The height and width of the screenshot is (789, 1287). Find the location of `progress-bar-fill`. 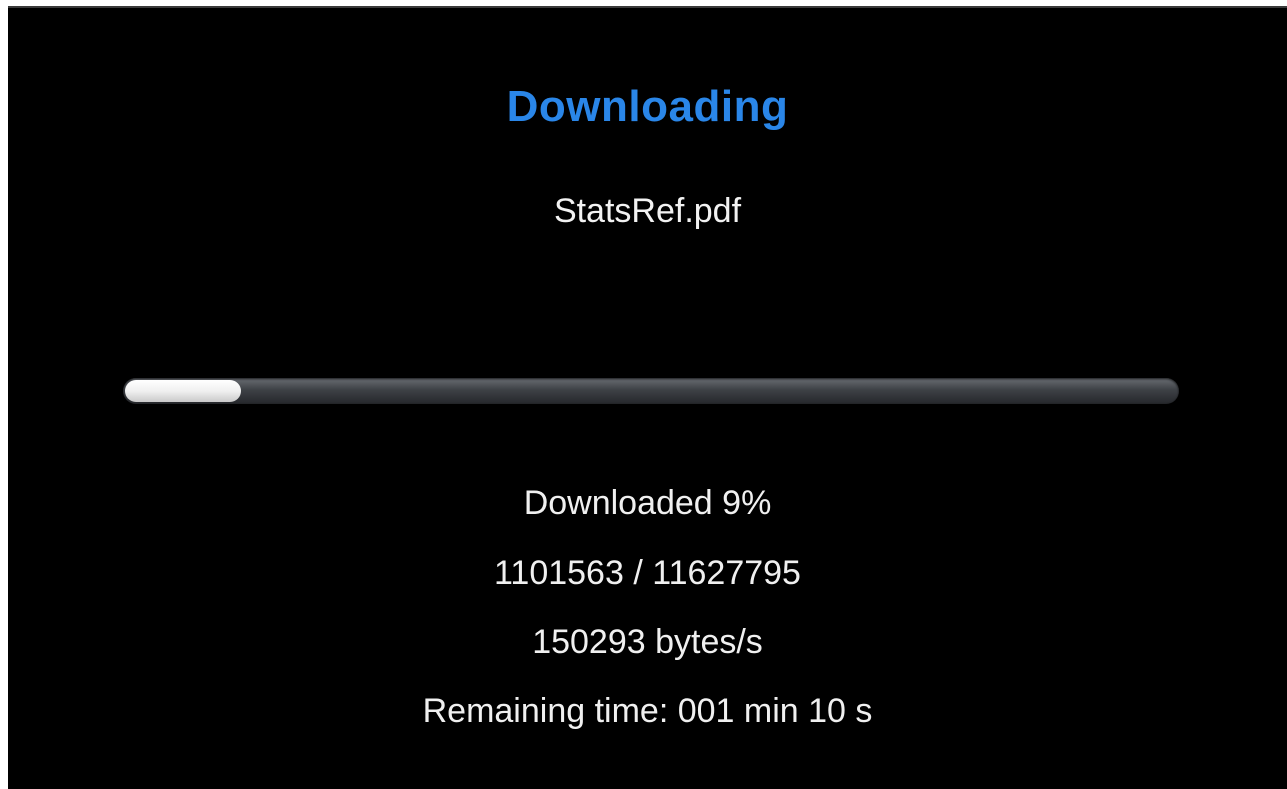

progress-bar-fill is located at coordinates (183, 391).